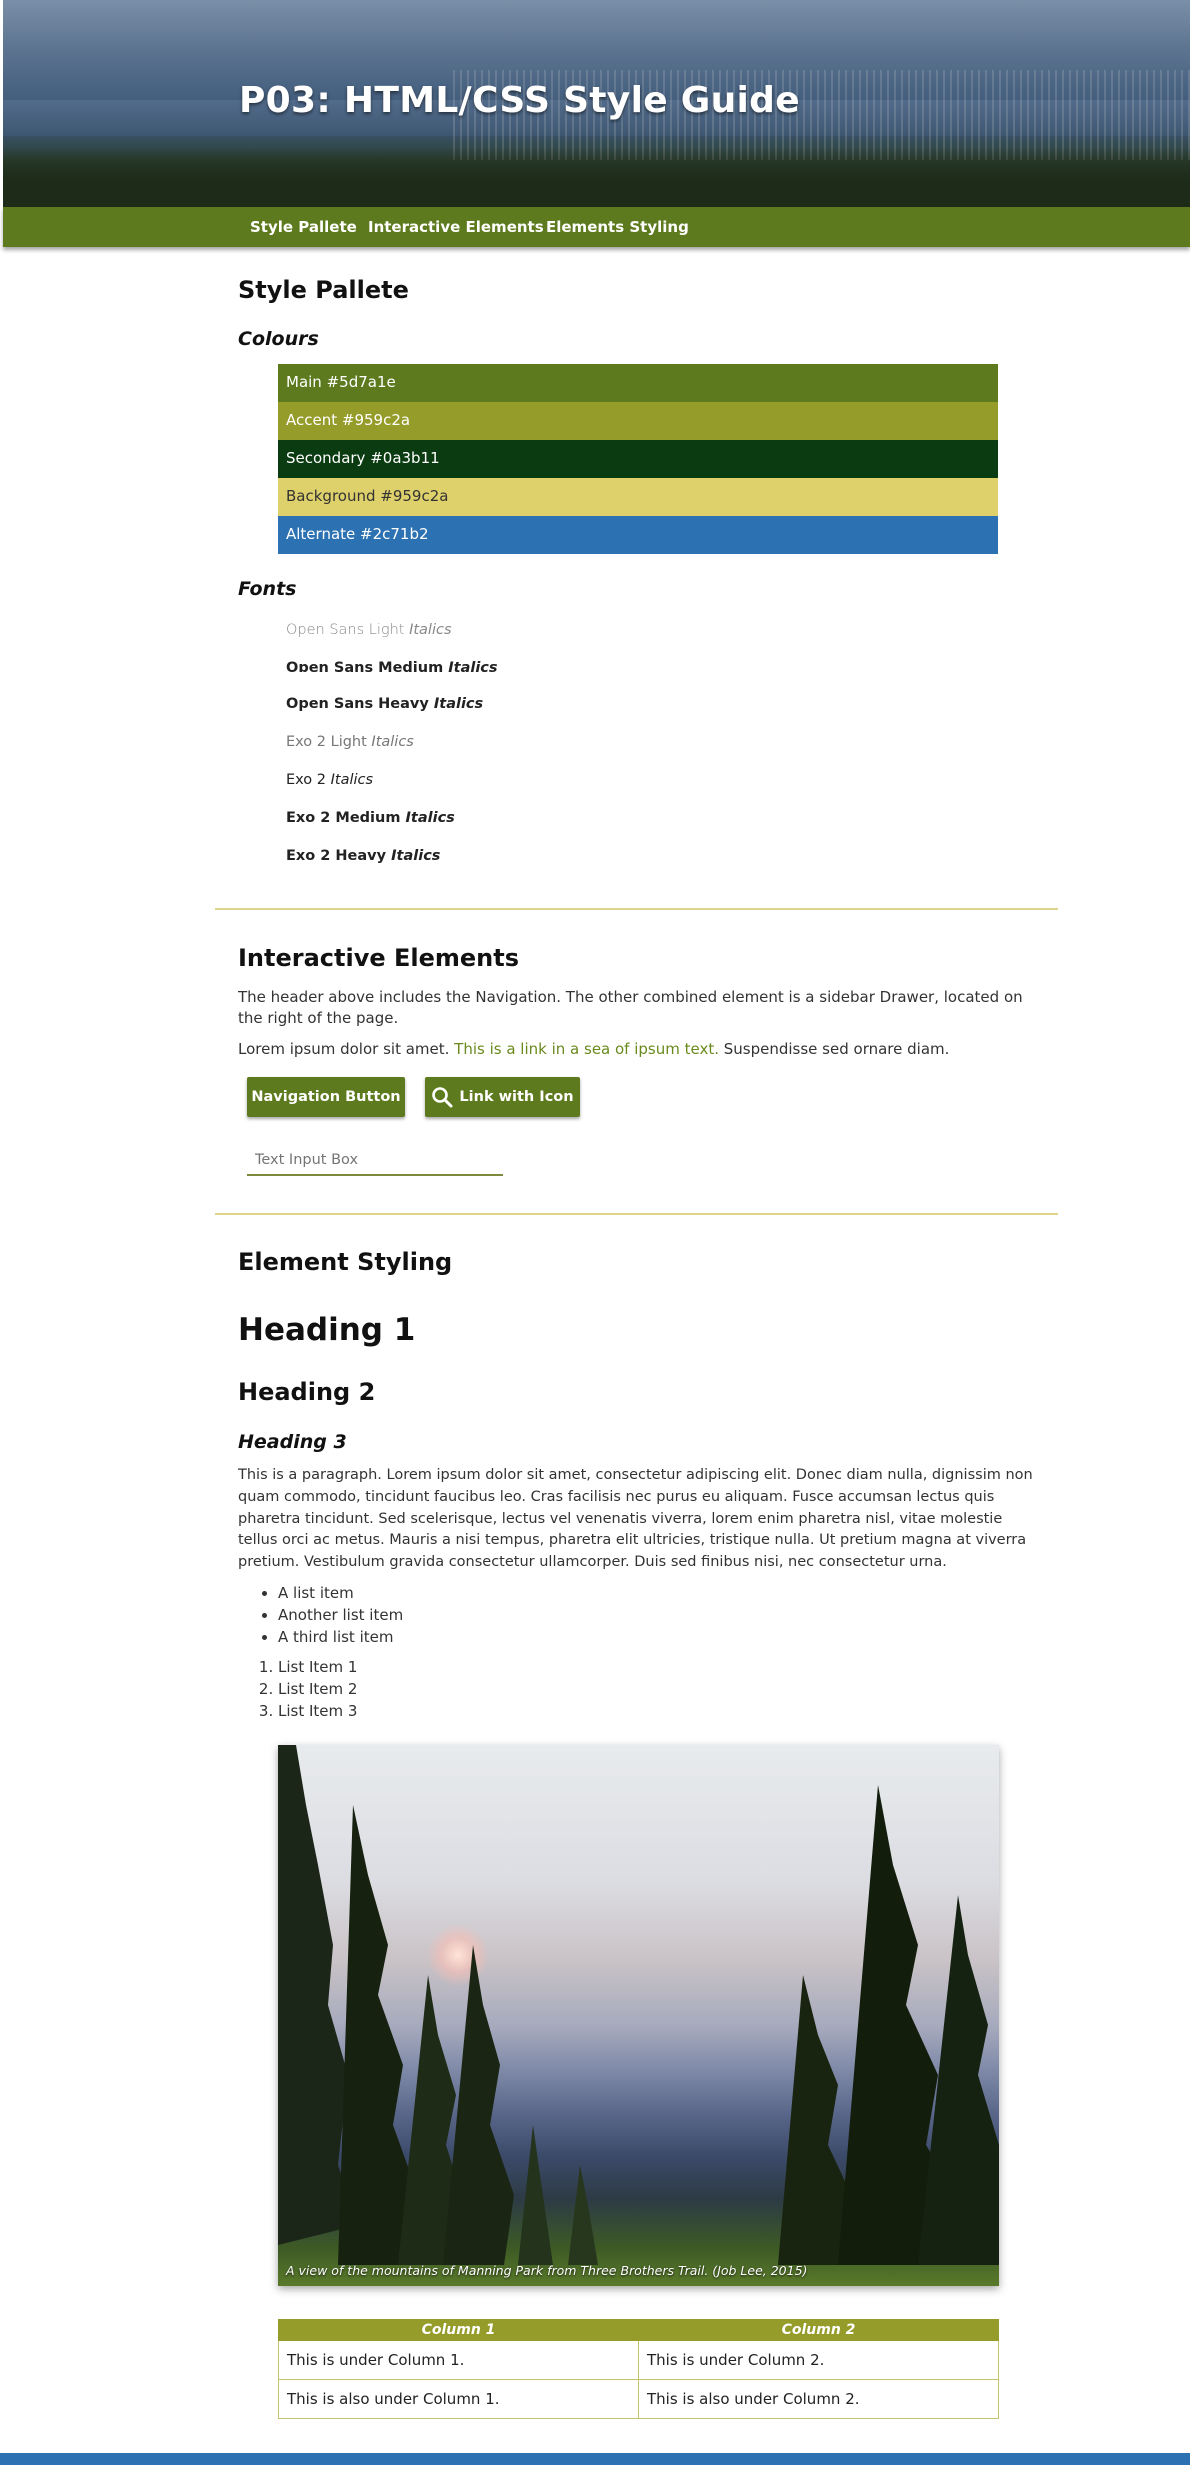  Describe the element at coordinates (638, 383) in the screenshot. I see `swatch-main: Main #5d7a1e` at that location.